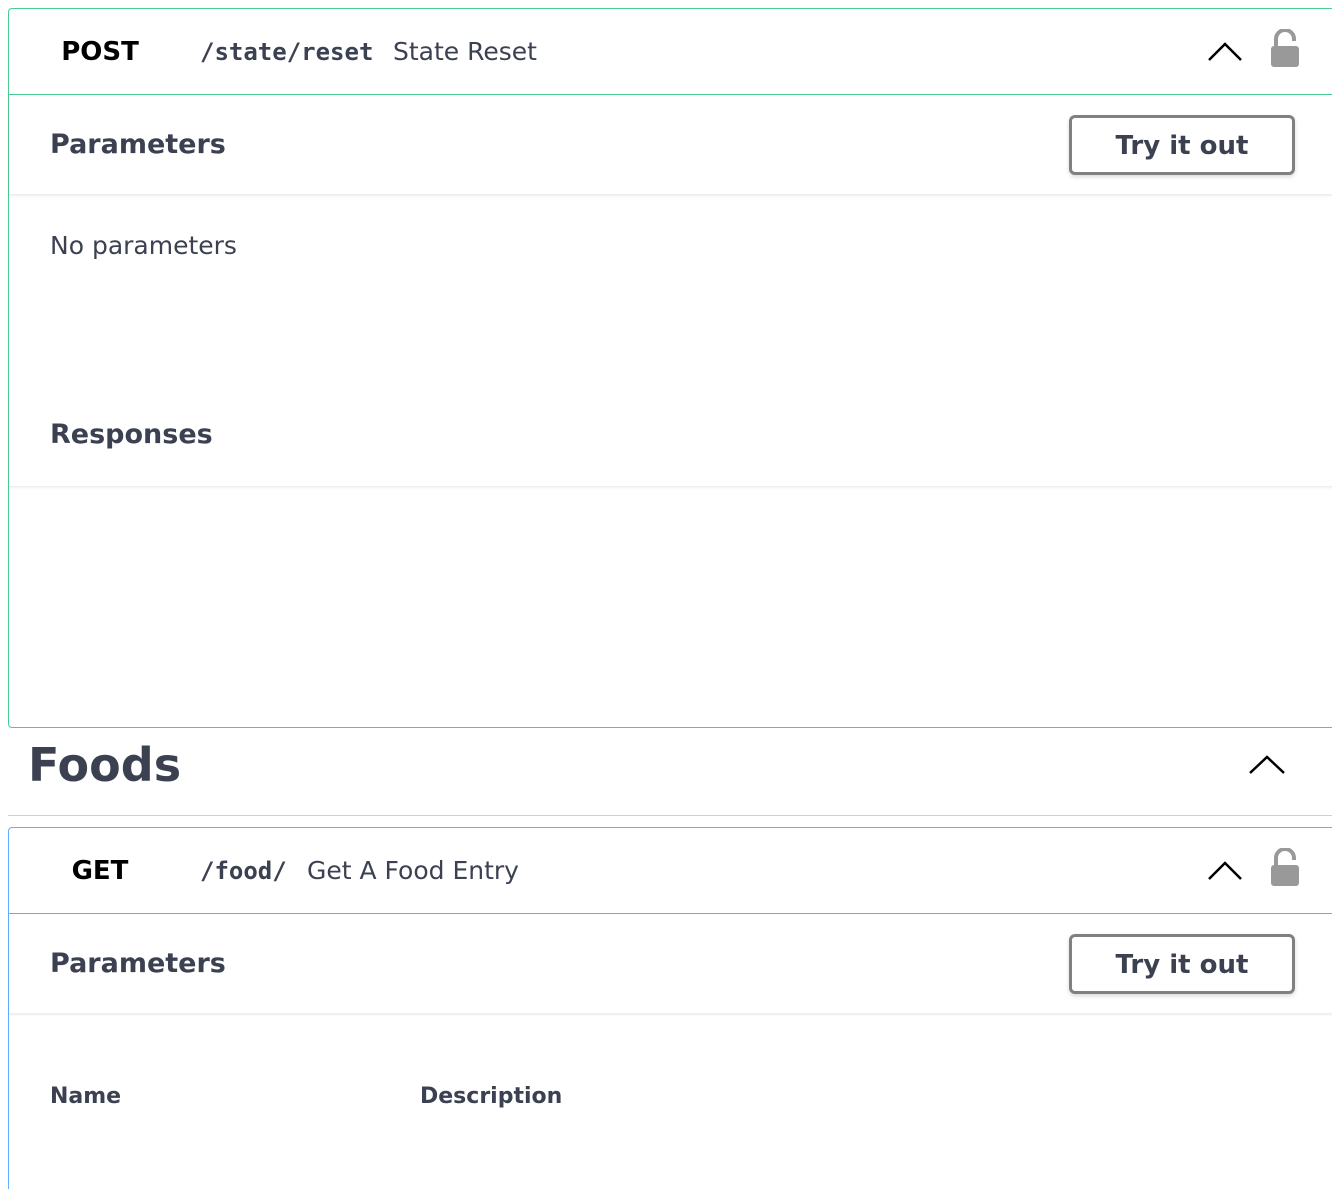  Describe the element at coordinates (105, 765) in the screenshot. I see `tag-title: Foods` at that location.